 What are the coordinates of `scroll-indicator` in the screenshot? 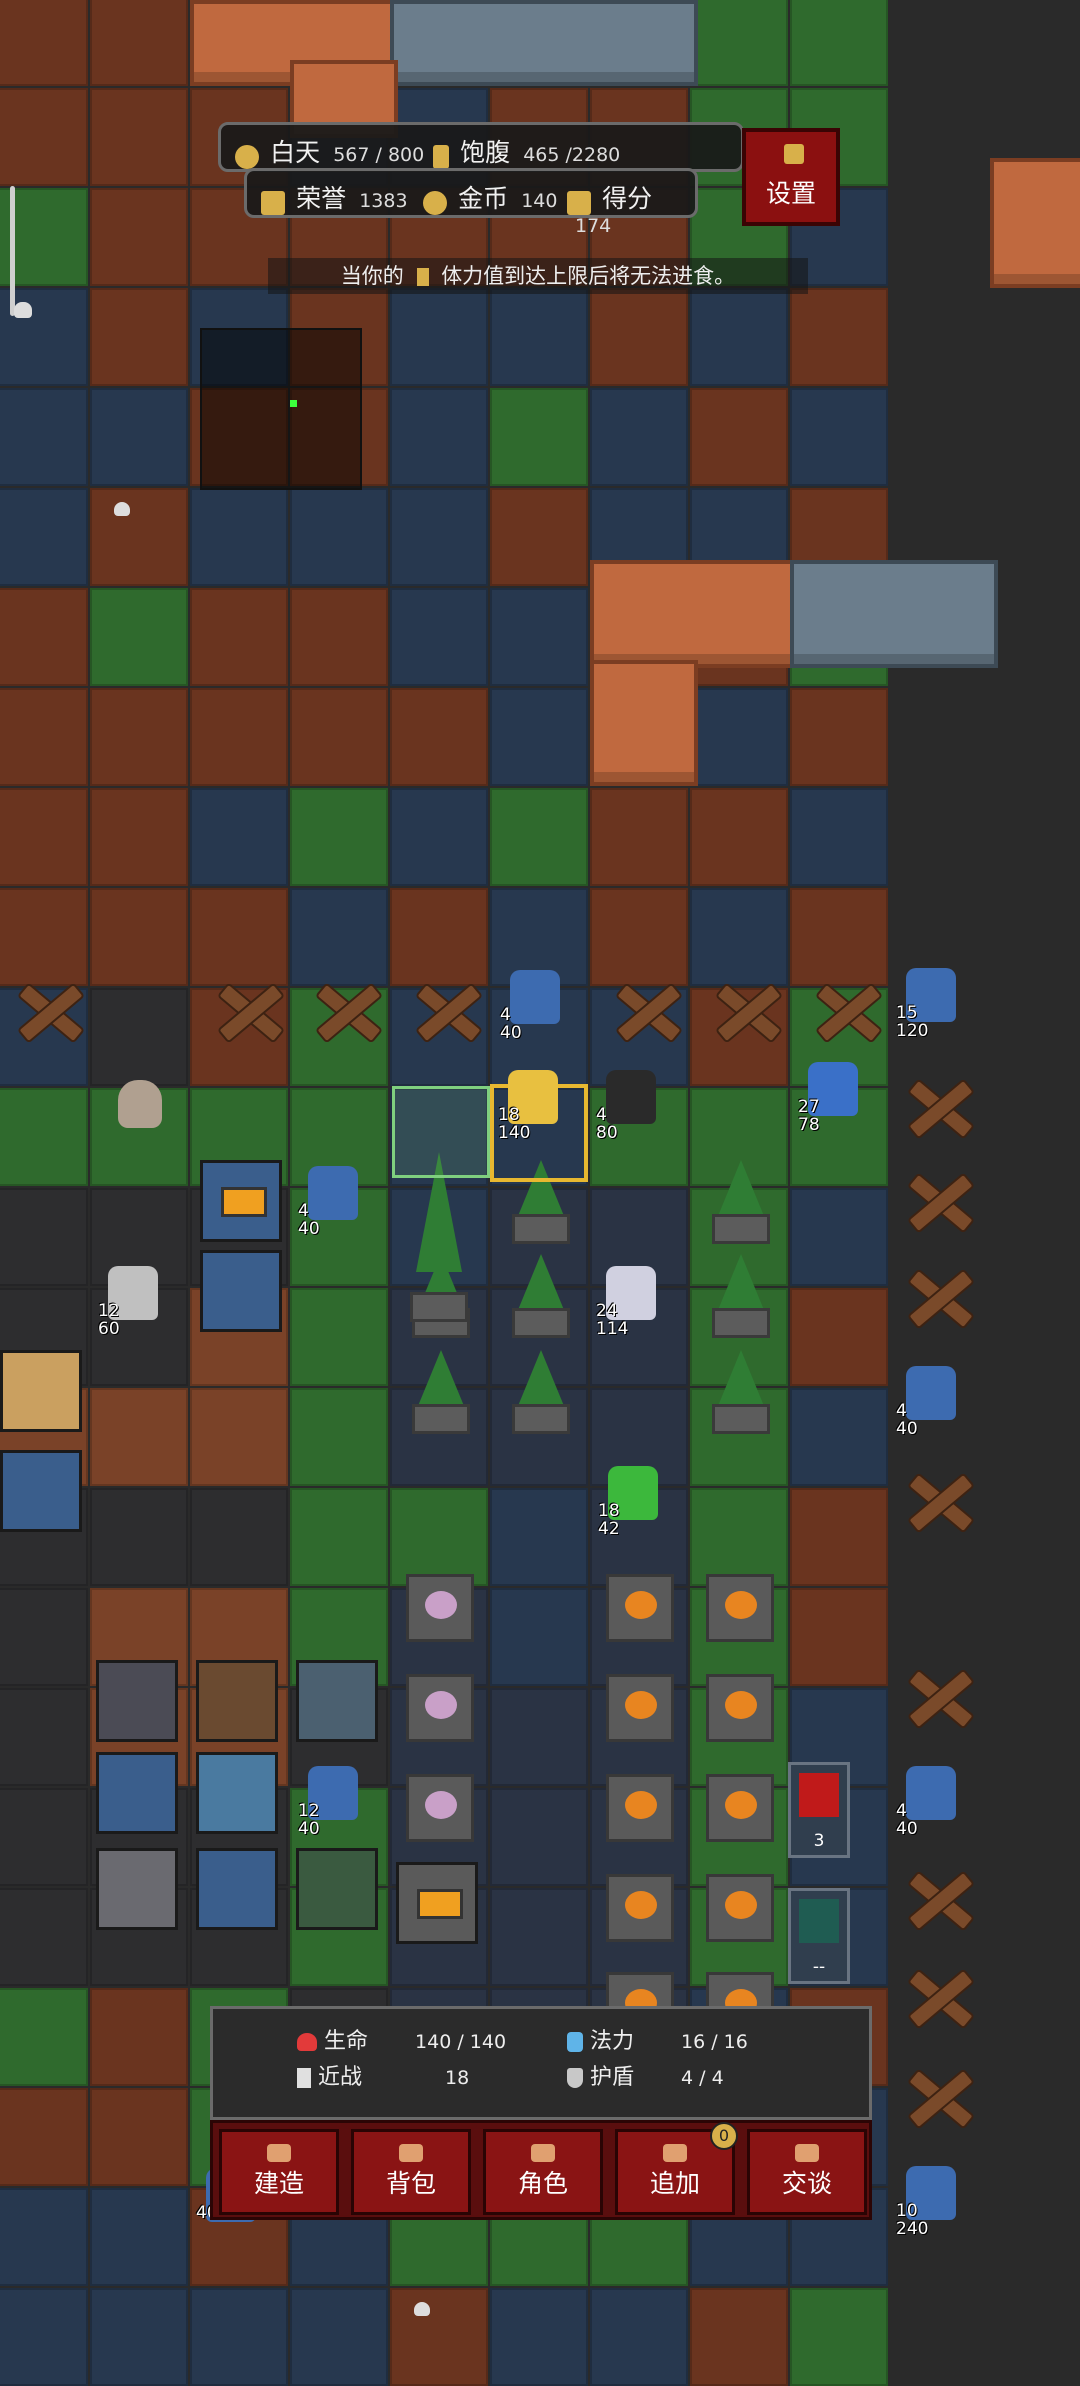 It's located at (12, 251).